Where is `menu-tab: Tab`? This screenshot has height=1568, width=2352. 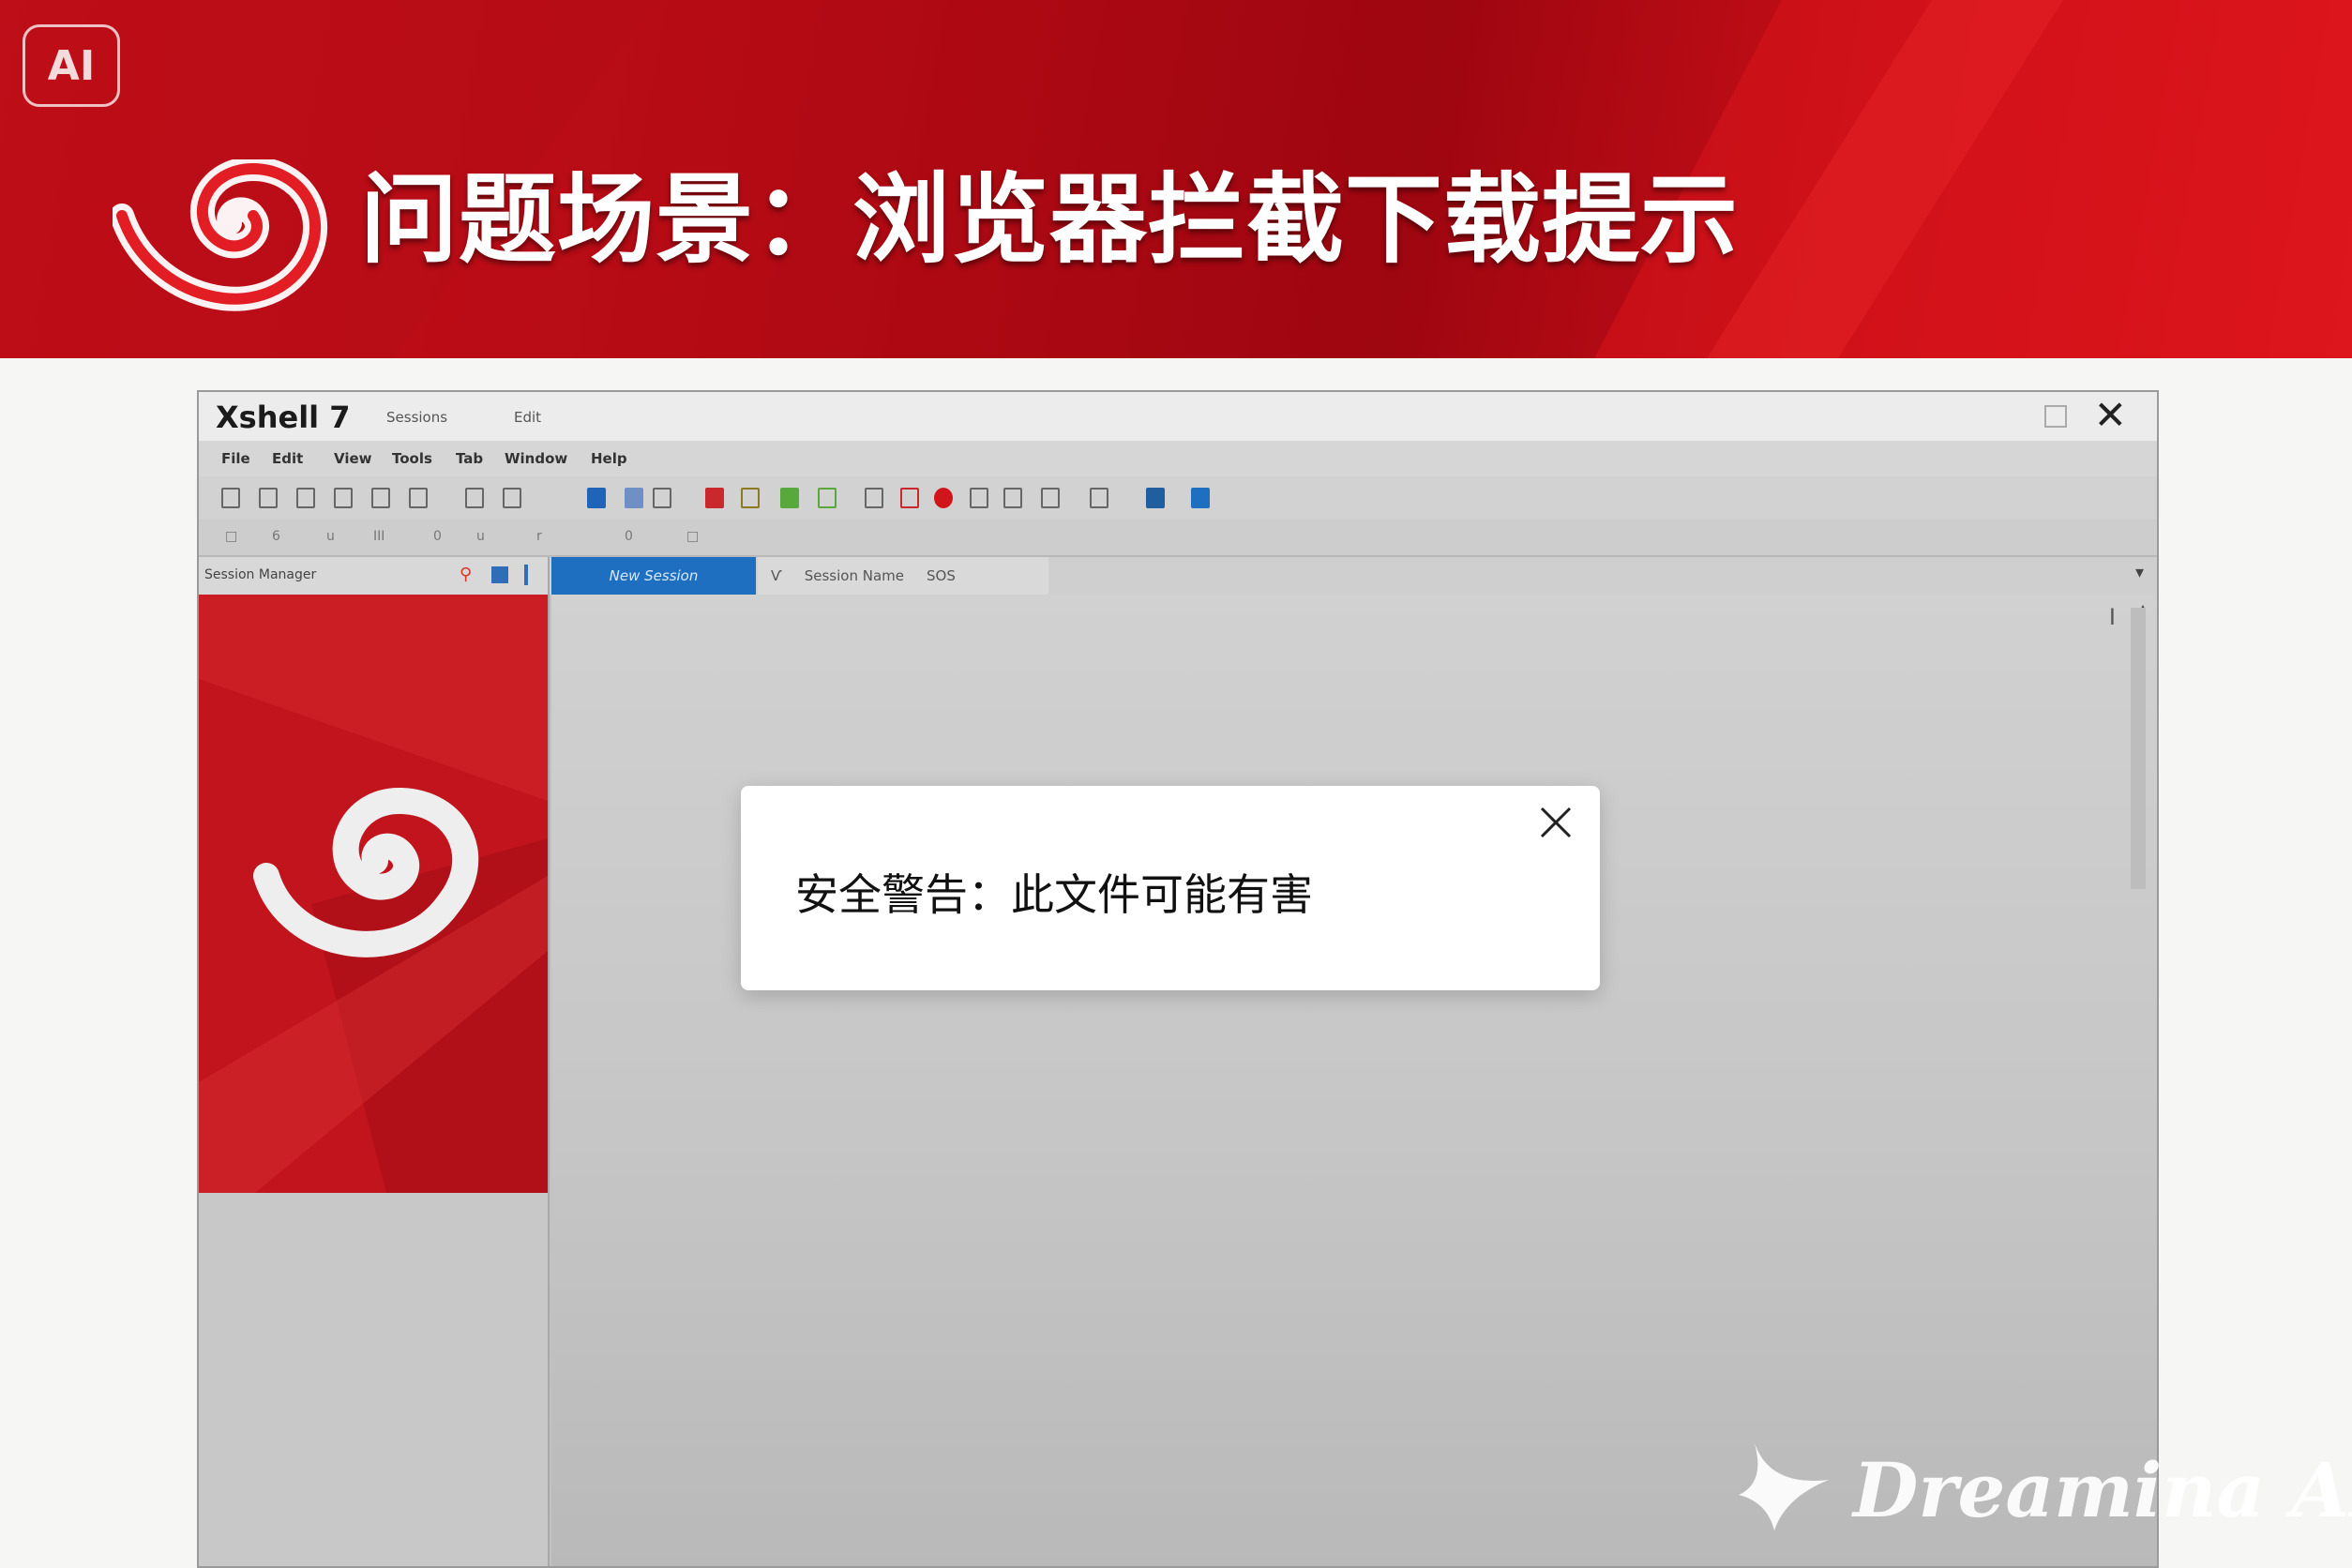 menu-tab: Tab is located at coordinates (469, 458).